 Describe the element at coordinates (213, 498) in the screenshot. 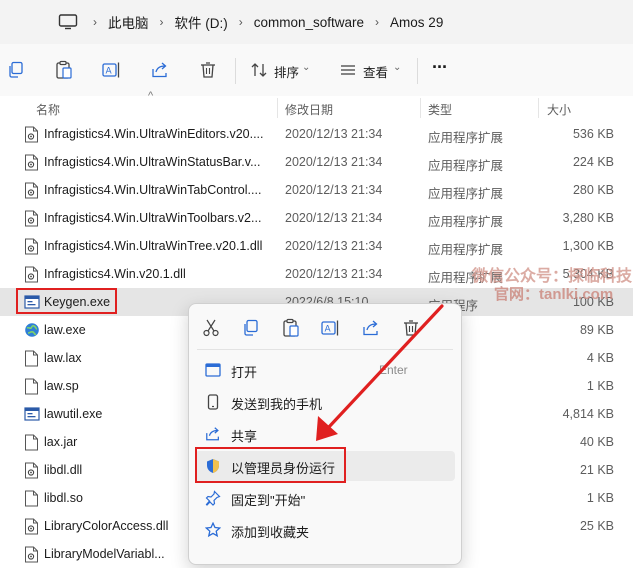

I see `pin-icon` at that location.